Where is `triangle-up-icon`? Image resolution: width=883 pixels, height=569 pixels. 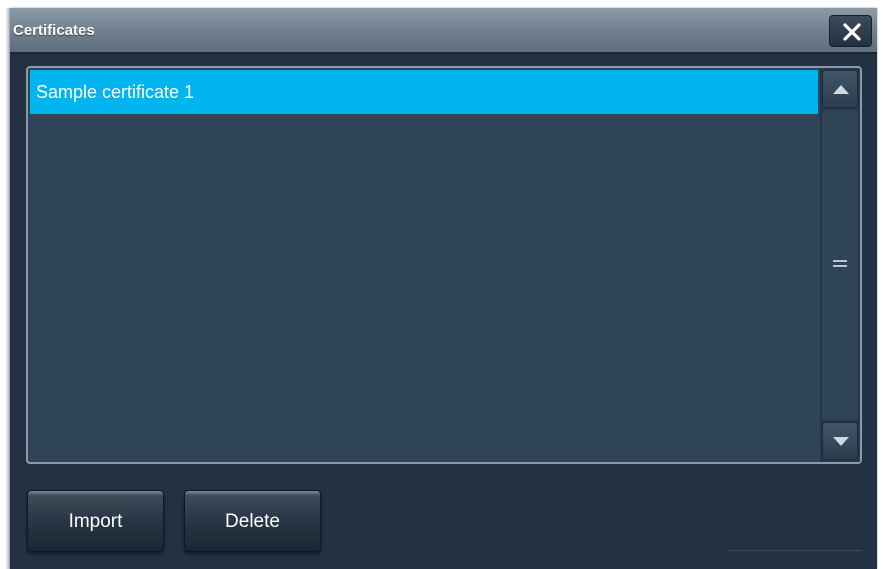
triangle-up-icon is located at coordinates (841, 89).